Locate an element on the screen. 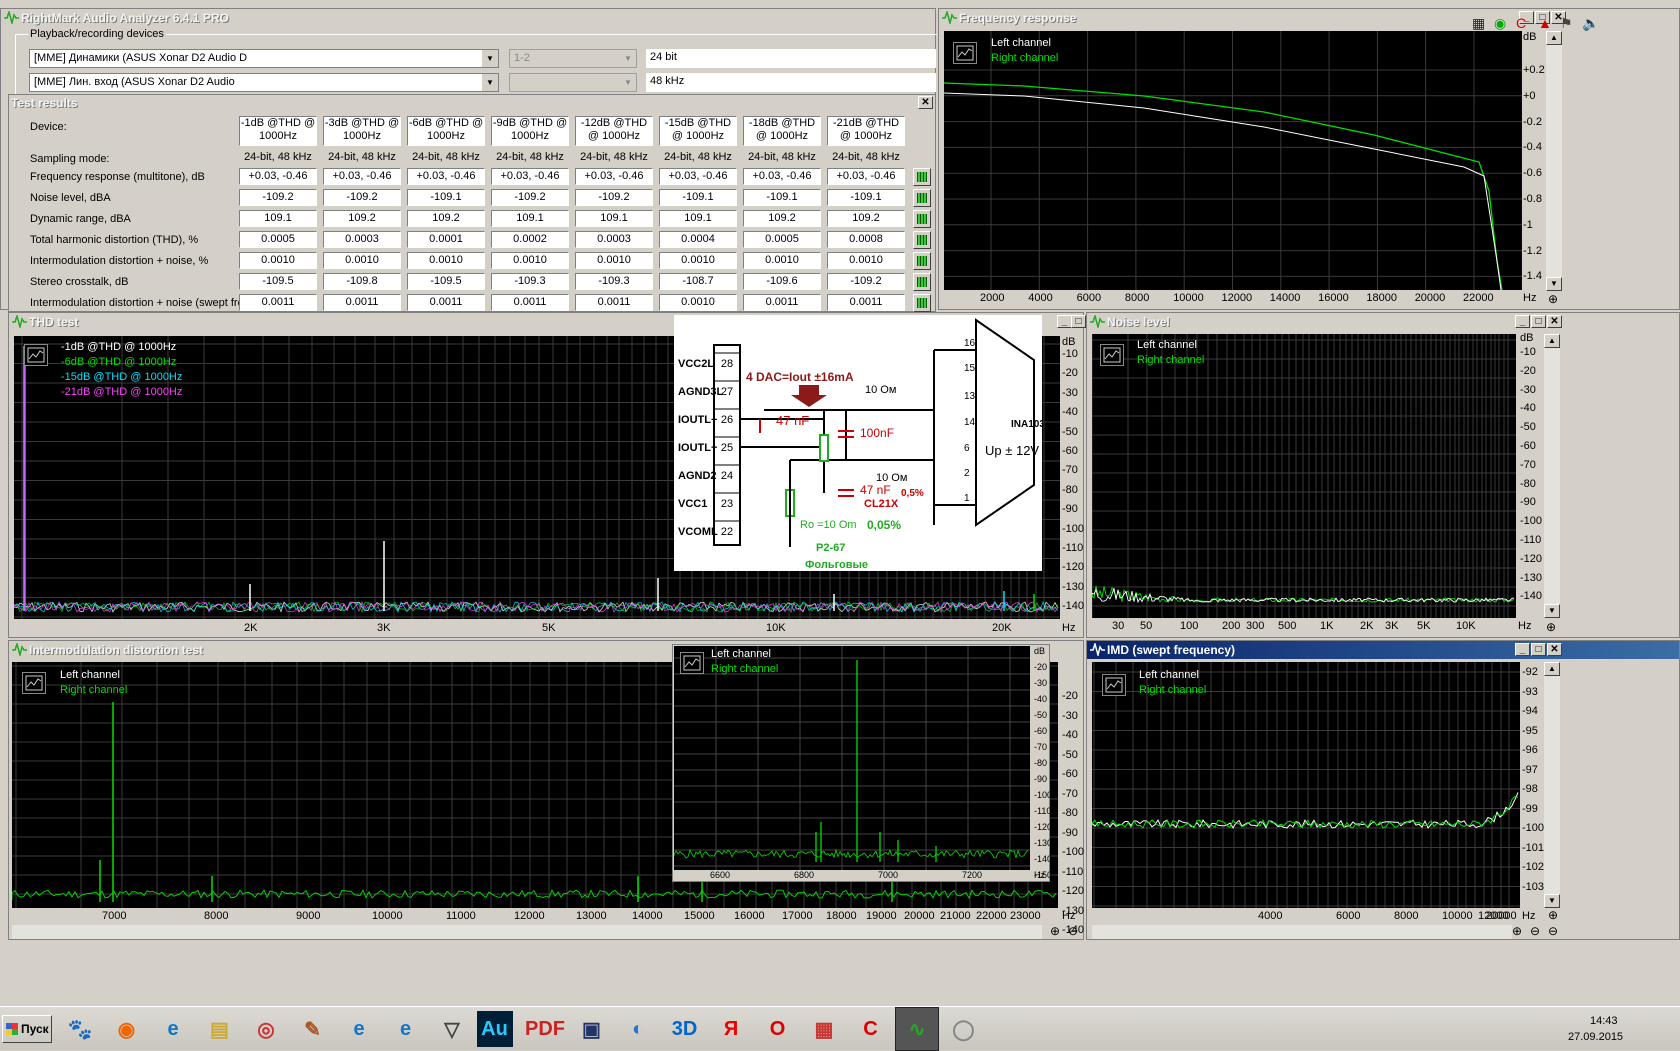  taskbar-app-ie3-icon: e is located at coordinates (406, 1029).